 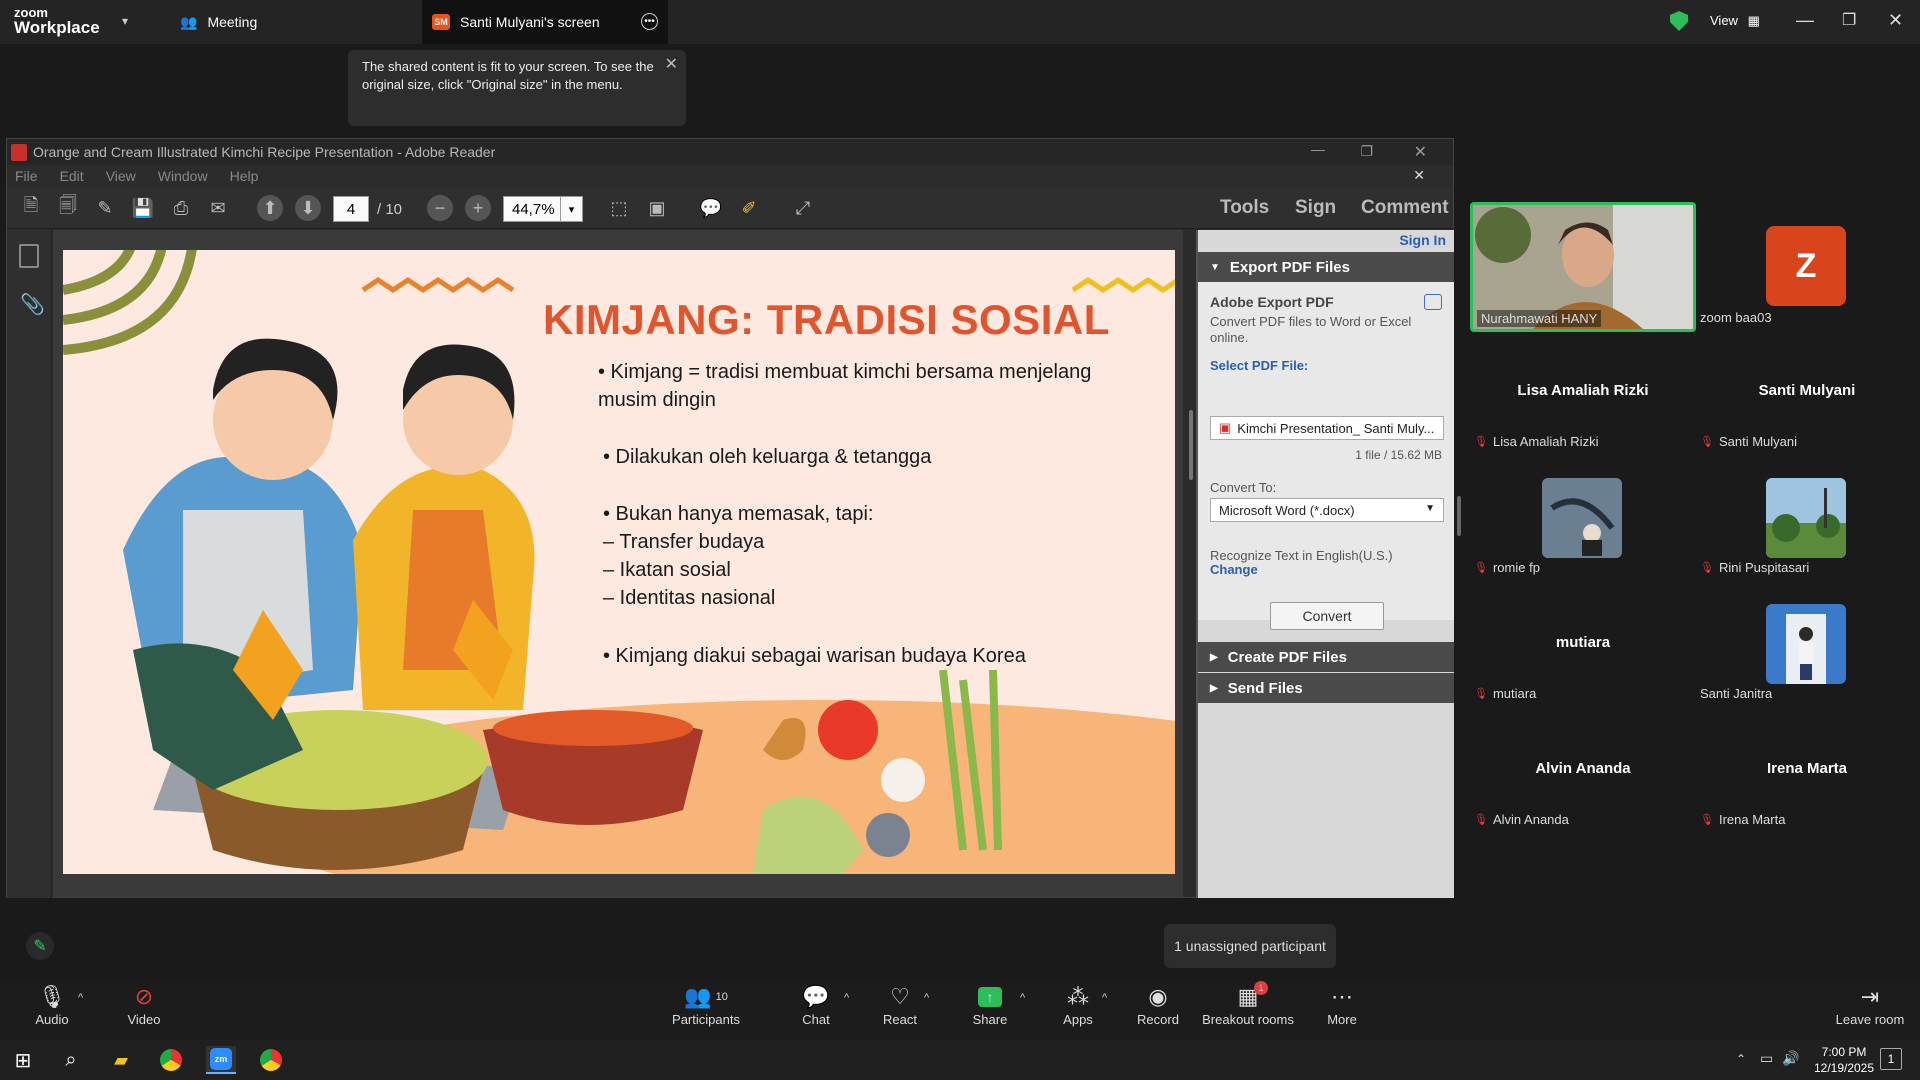 What do you see at coordinates (32, 304) in the screenshot?
I see `attachments-icon: 📎` at bounding box center [32, 304].